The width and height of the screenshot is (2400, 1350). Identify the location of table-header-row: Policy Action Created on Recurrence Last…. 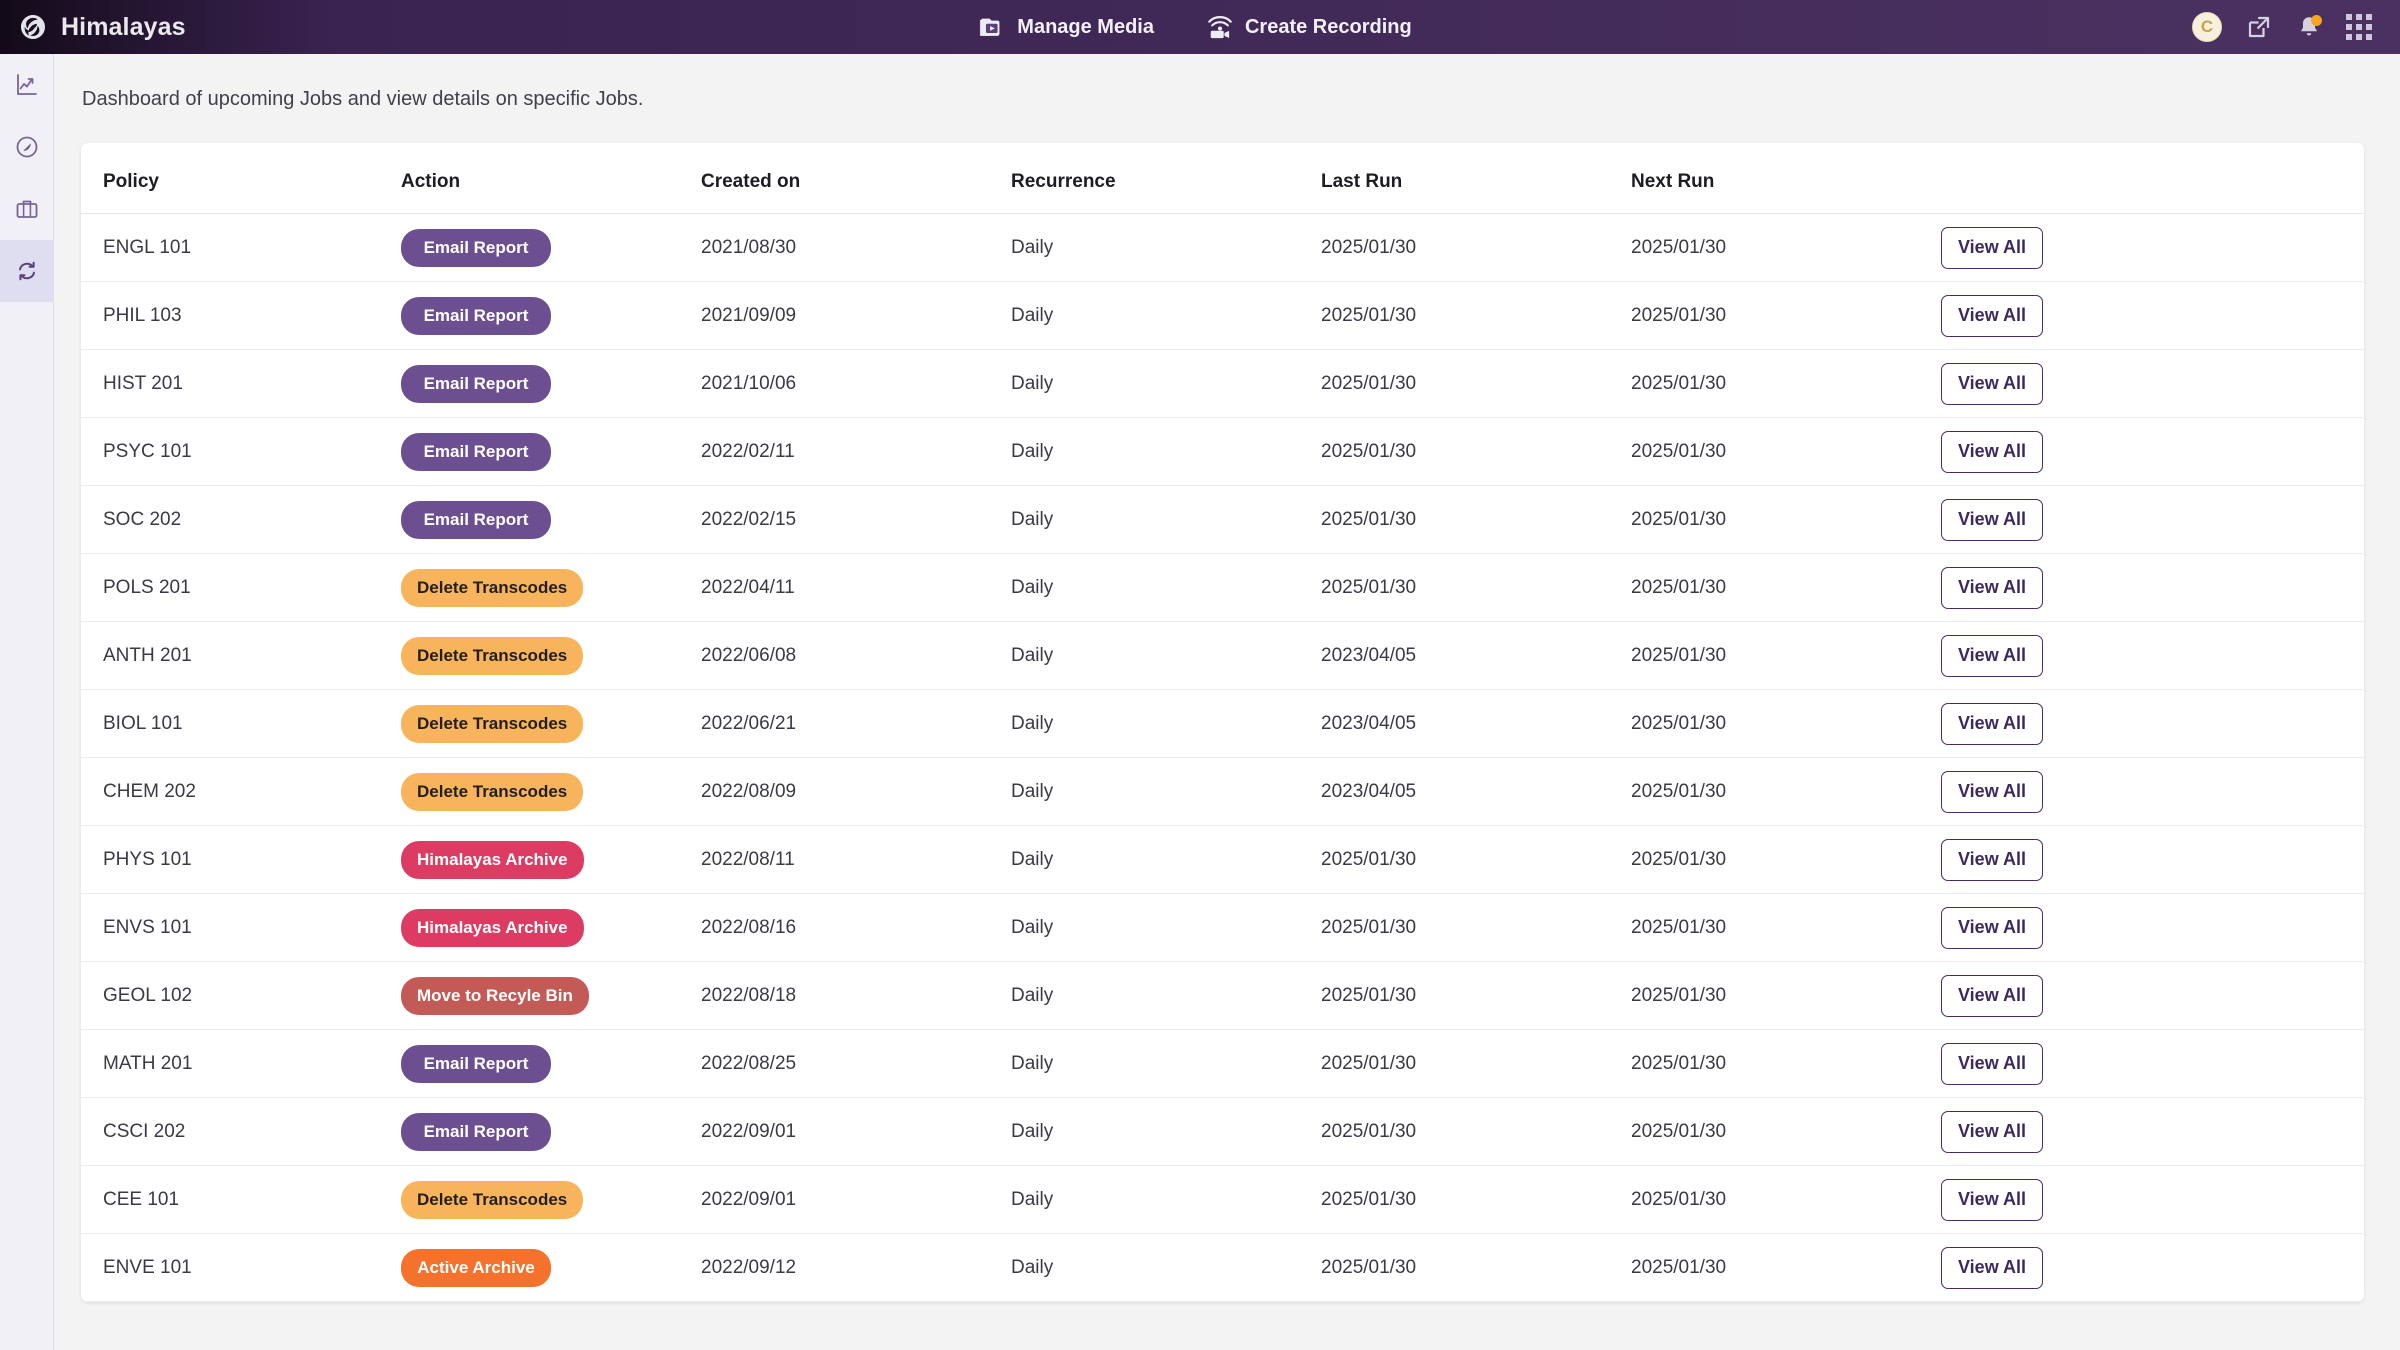
(1222, 178).